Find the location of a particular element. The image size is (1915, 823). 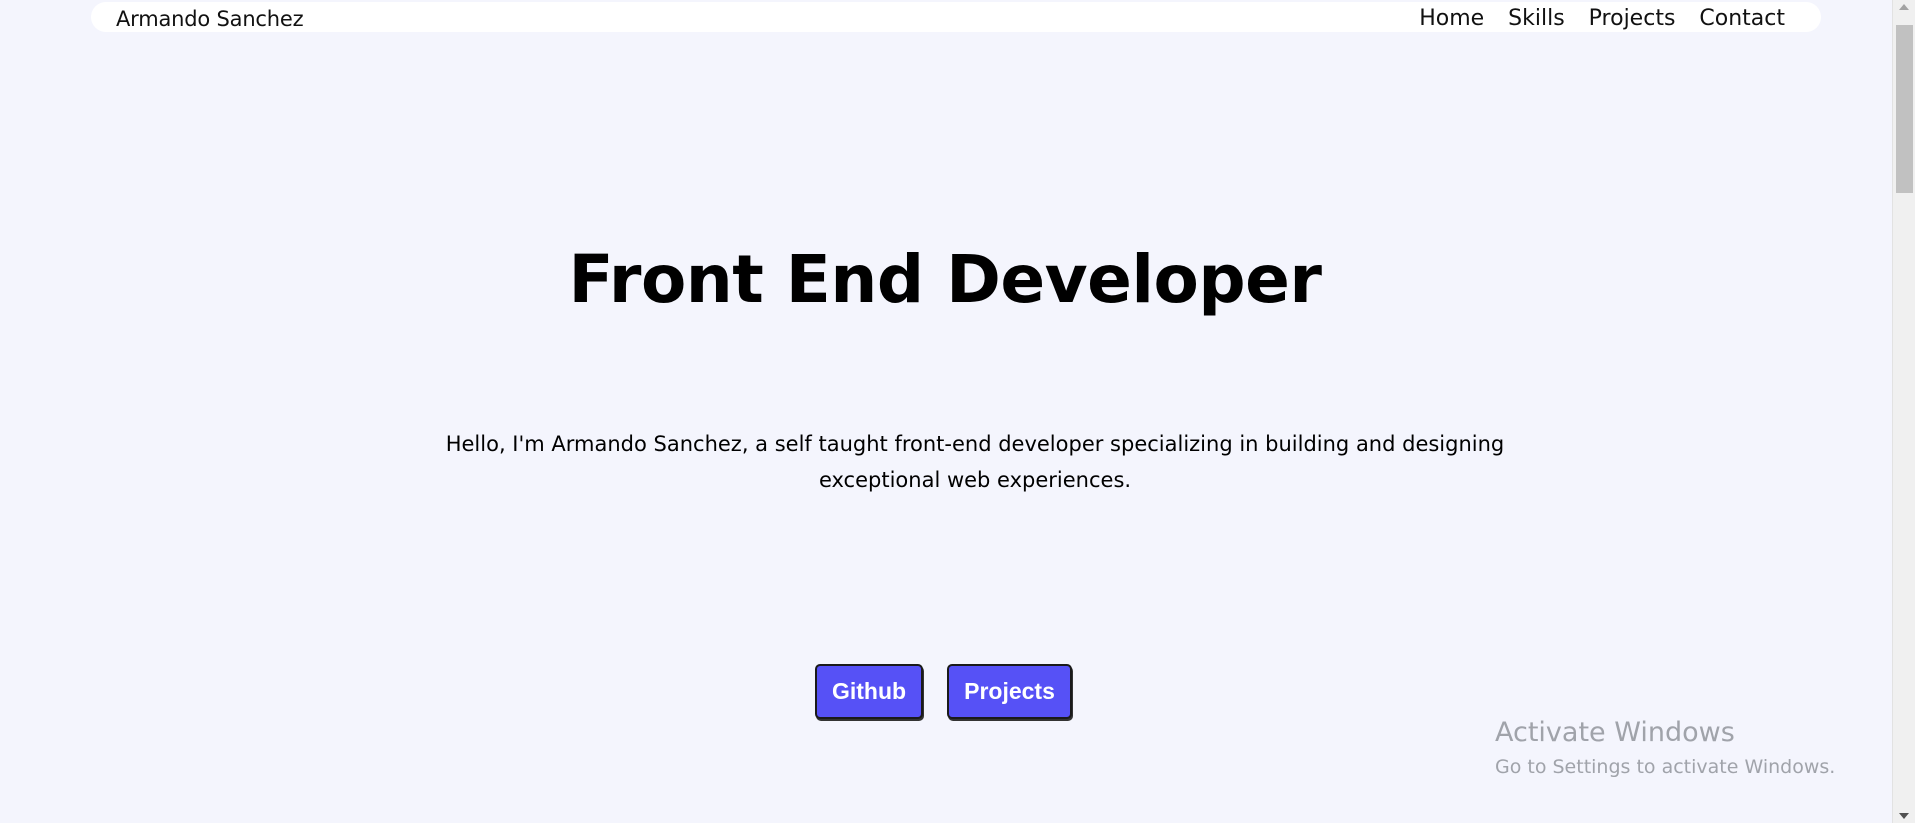

brand-name: Armando Sanchez is located at coordinates (210, 19).